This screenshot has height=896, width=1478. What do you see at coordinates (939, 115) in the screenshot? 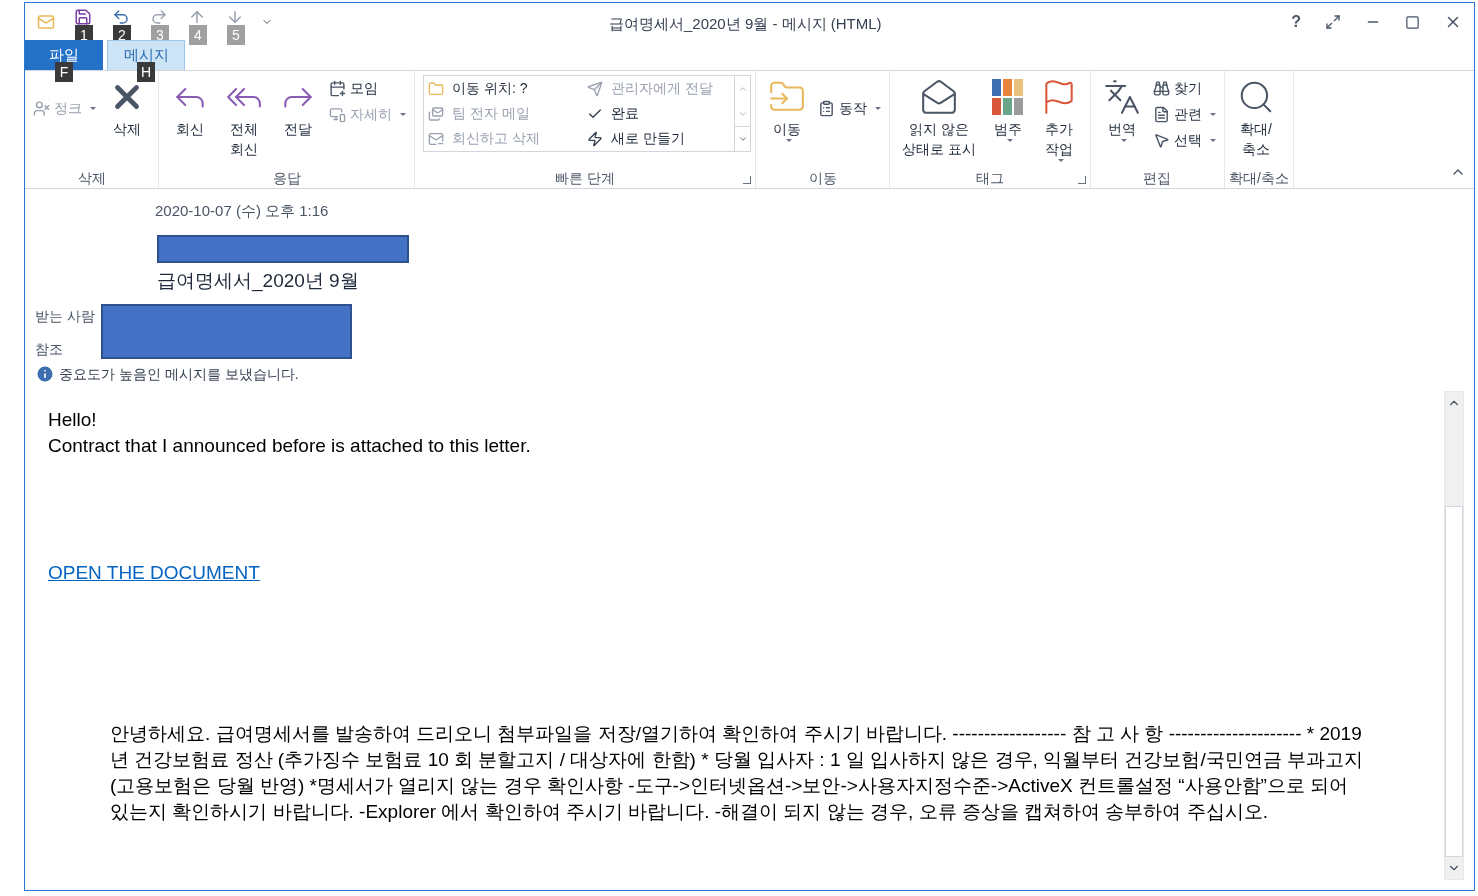
I see `ribbon-button: 읽지 않은 상태로 표시` at bounding box center [939, 115].